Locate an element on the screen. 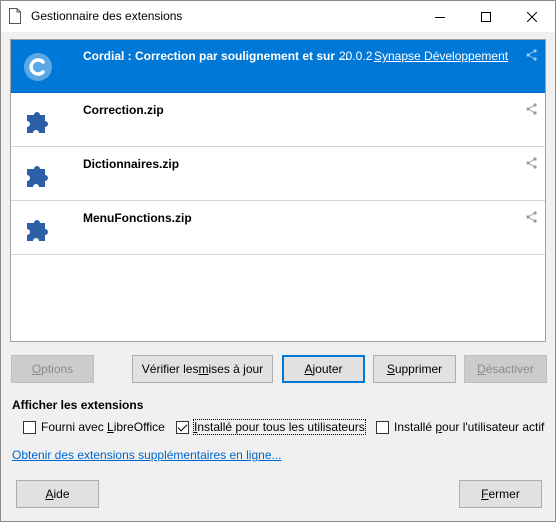  help-label-rest: ide is located at coordinates (61, 494).